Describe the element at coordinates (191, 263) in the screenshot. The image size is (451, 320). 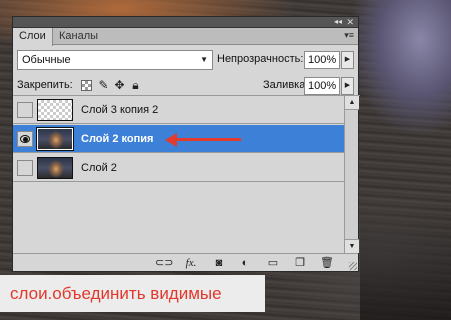
I see `fx-icon: fx.` at that location.